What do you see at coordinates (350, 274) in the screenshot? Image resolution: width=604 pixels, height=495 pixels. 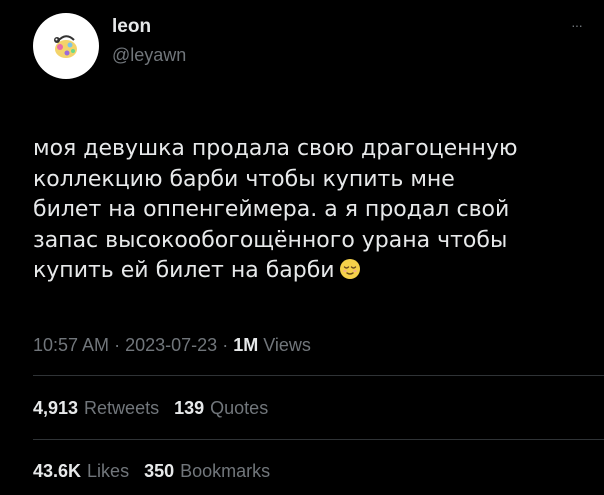 I see `relieved-face-emoji-icon` at bounding box center [350, 274].